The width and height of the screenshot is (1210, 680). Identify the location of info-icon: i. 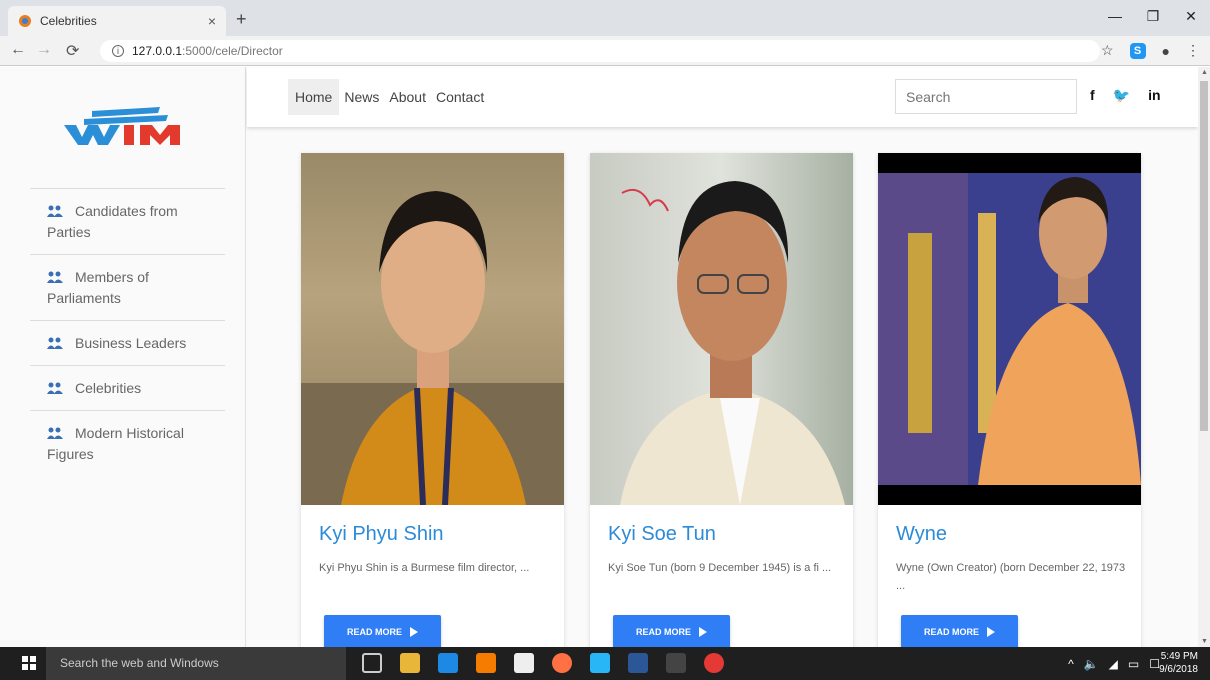
(118, 51).